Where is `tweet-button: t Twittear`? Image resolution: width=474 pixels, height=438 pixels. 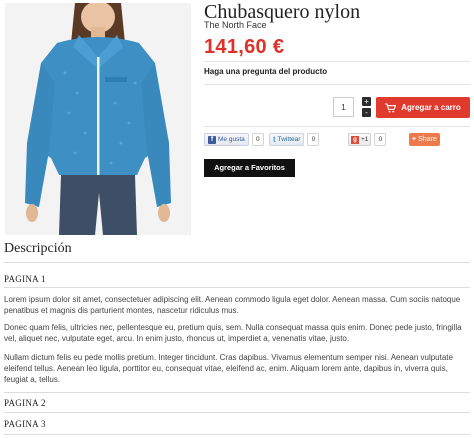 tweet-button: t Twittear is located at coordinates (287, 139).